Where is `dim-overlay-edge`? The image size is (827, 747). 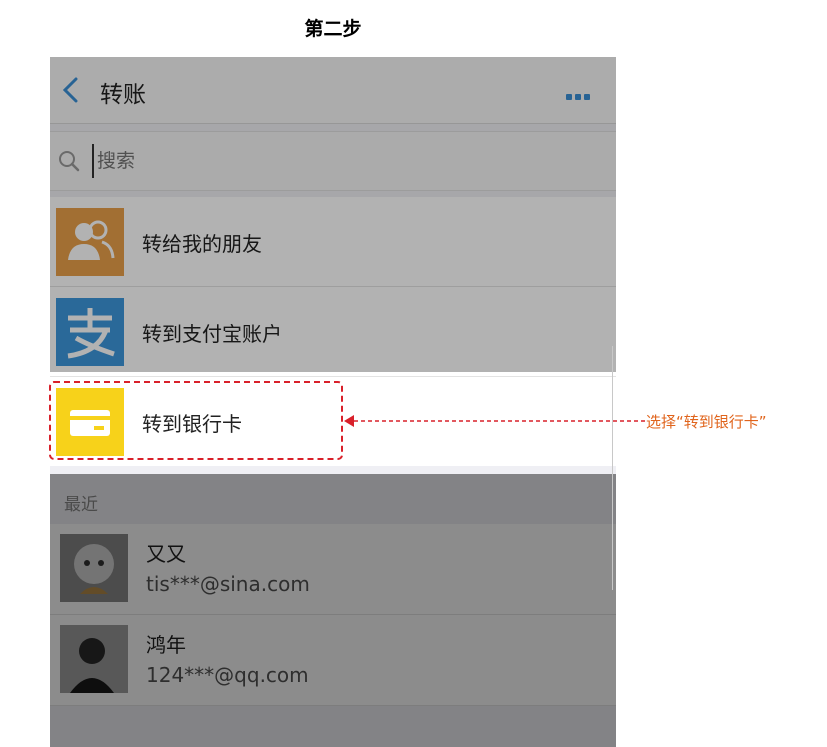 dim-overlay-edge is located at coordinates (614, 468).